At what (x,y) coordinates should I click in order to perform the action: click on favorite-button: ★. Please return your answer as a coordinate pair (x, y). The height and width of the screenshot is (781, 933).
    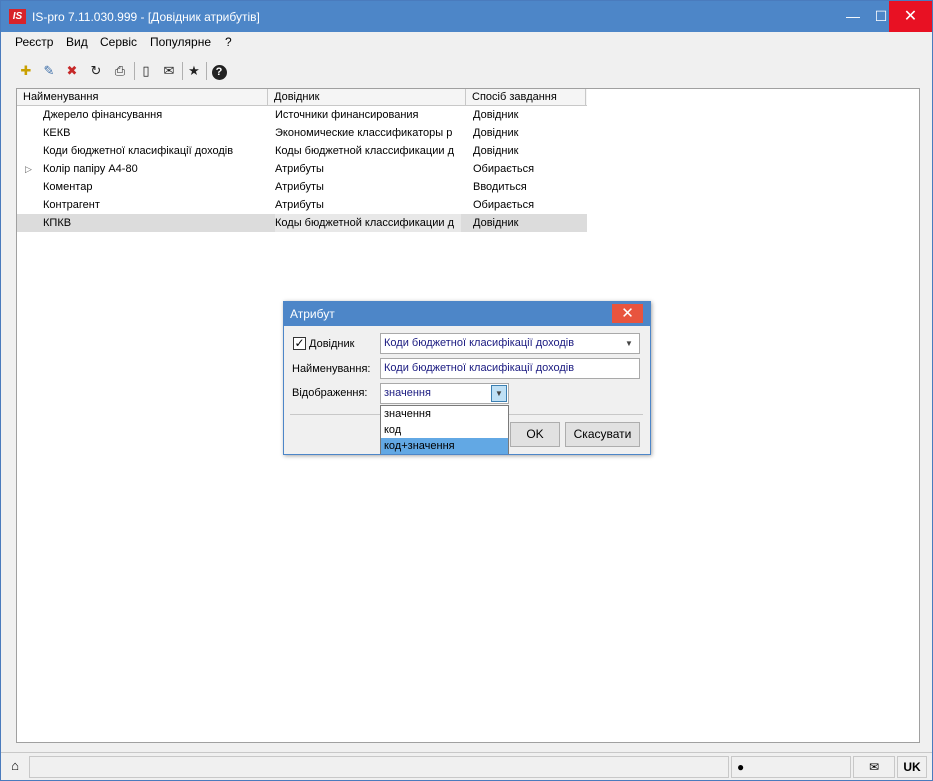
    Looking at the image, I should click on (194, 71).